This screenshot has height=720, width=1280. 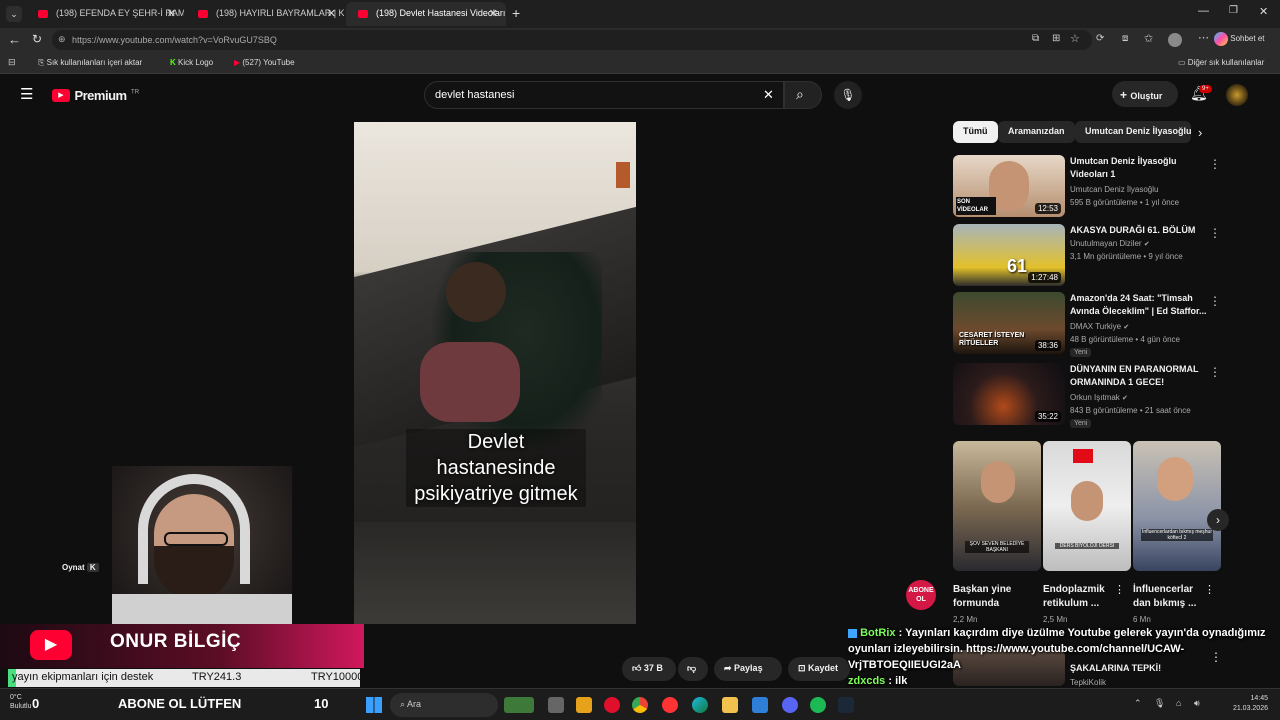 I want to click on like-button: 👍︎ 37 B, so click(x=649, y=669).